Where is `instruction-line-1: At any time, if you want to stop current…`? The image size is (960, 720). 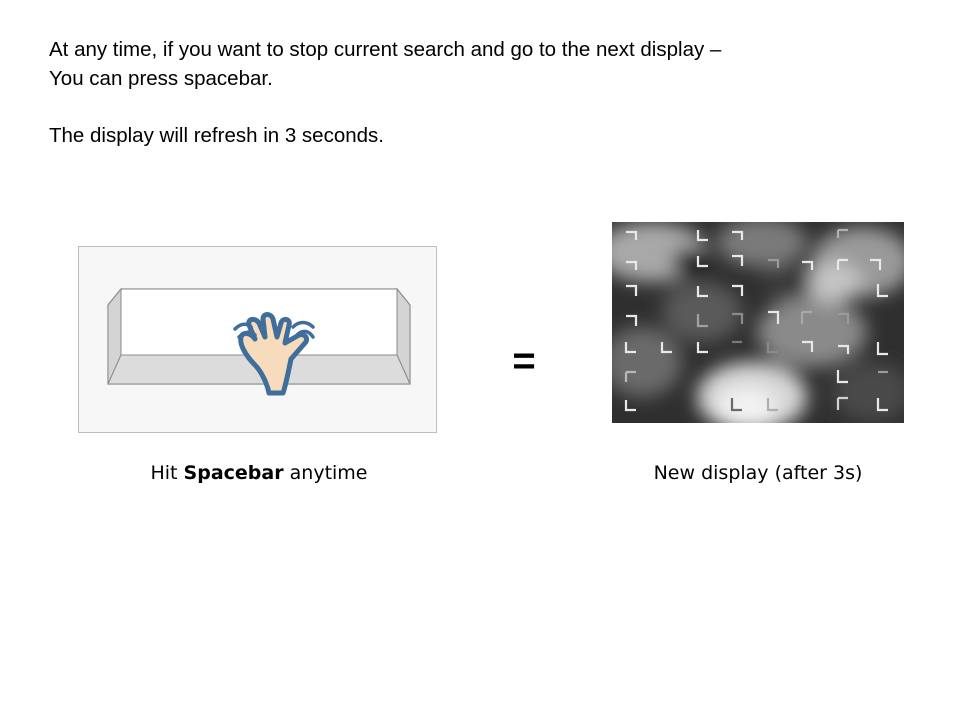 instruction-line-1: At any time, if you want to stop current… is located at coordinates (385, 49).